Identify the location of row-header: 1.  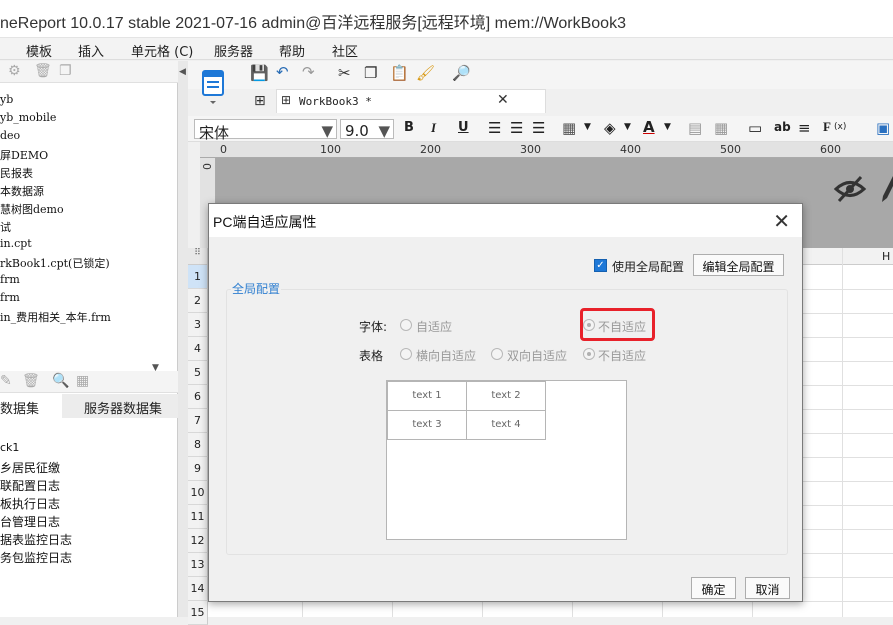
(198, 277).